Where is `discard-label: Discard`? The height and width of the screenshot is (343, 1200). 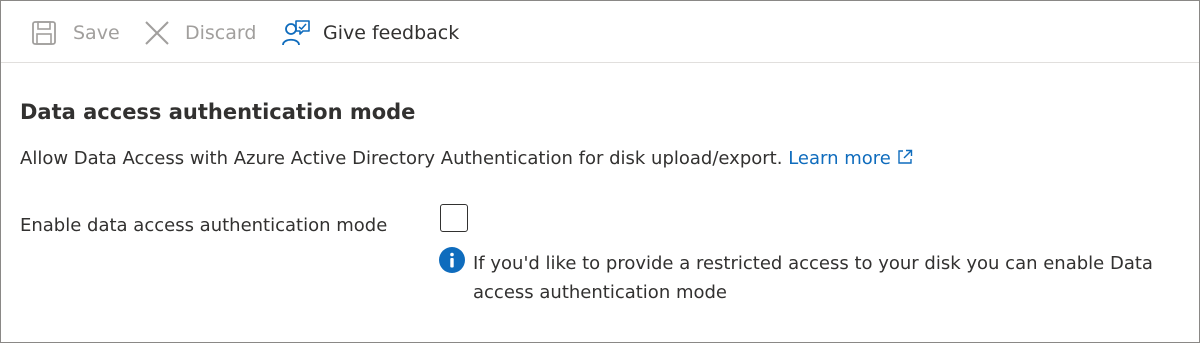 discard-label: Discard is located at coordinates (221, 33).